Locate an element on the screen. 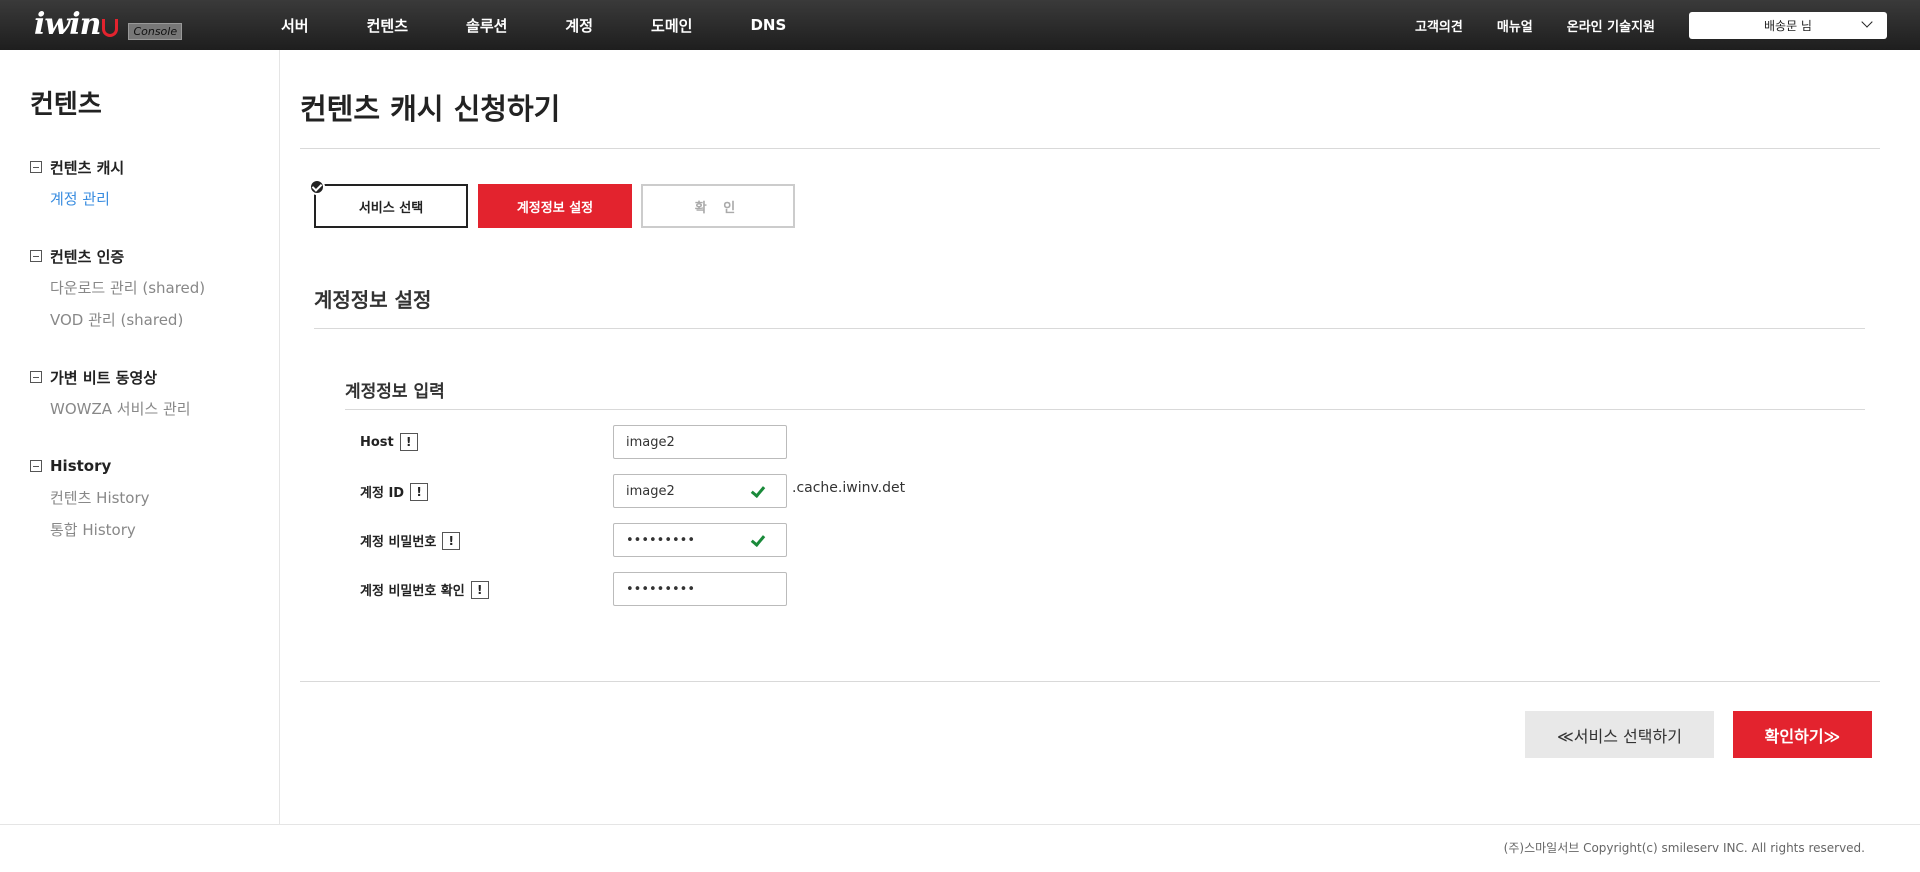 This screenshot has width=1920, height=872. form-row-password-confirm: 계정 비밀번호 확인 ! is located at coordinates (710, 589).